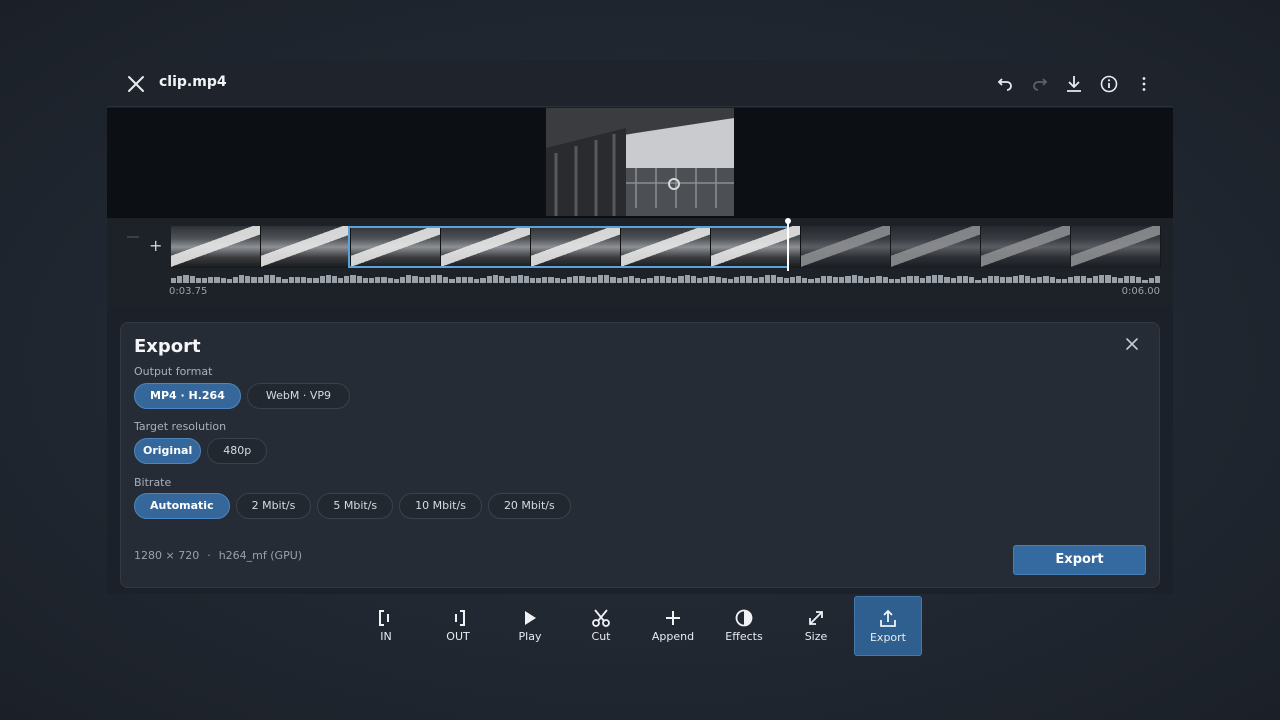 The height and width of the screenshot is (720, 1280). What do you see at coordinates (816, 626) in the screenshot?
I see `size-button: Size` at bounding box center [816, 626].